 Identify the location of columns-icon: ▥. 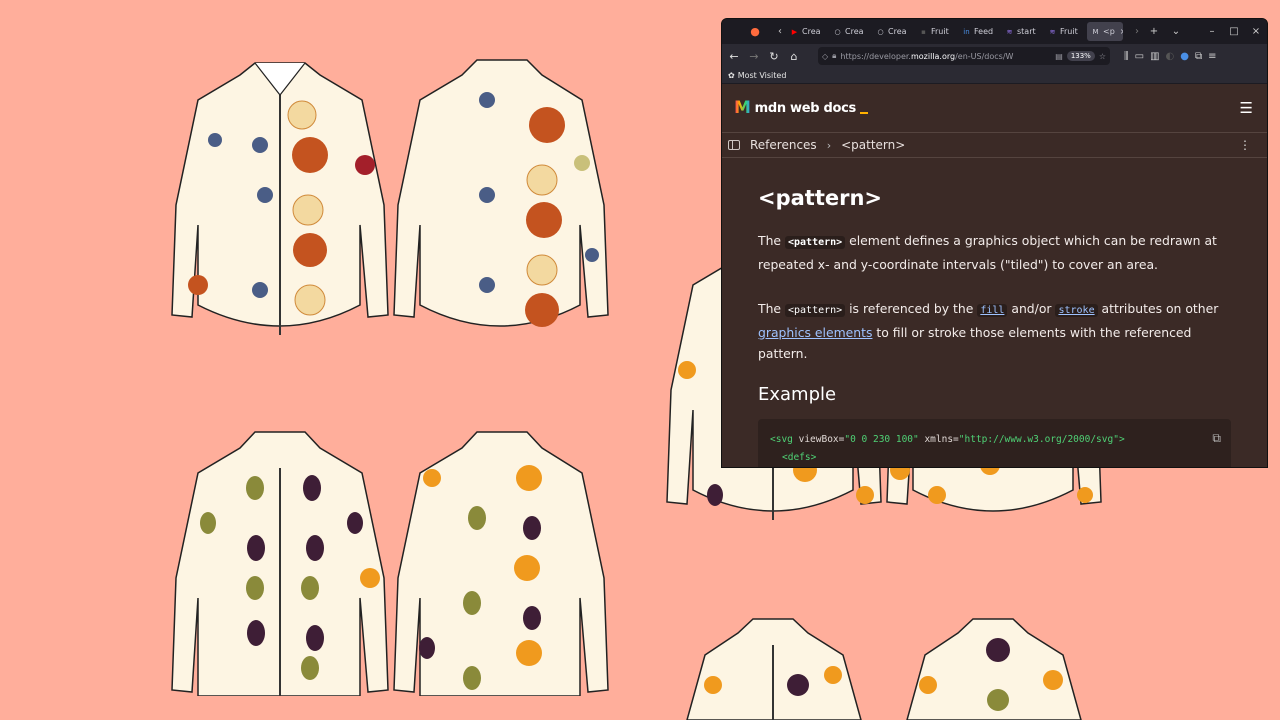
(1154, 56).